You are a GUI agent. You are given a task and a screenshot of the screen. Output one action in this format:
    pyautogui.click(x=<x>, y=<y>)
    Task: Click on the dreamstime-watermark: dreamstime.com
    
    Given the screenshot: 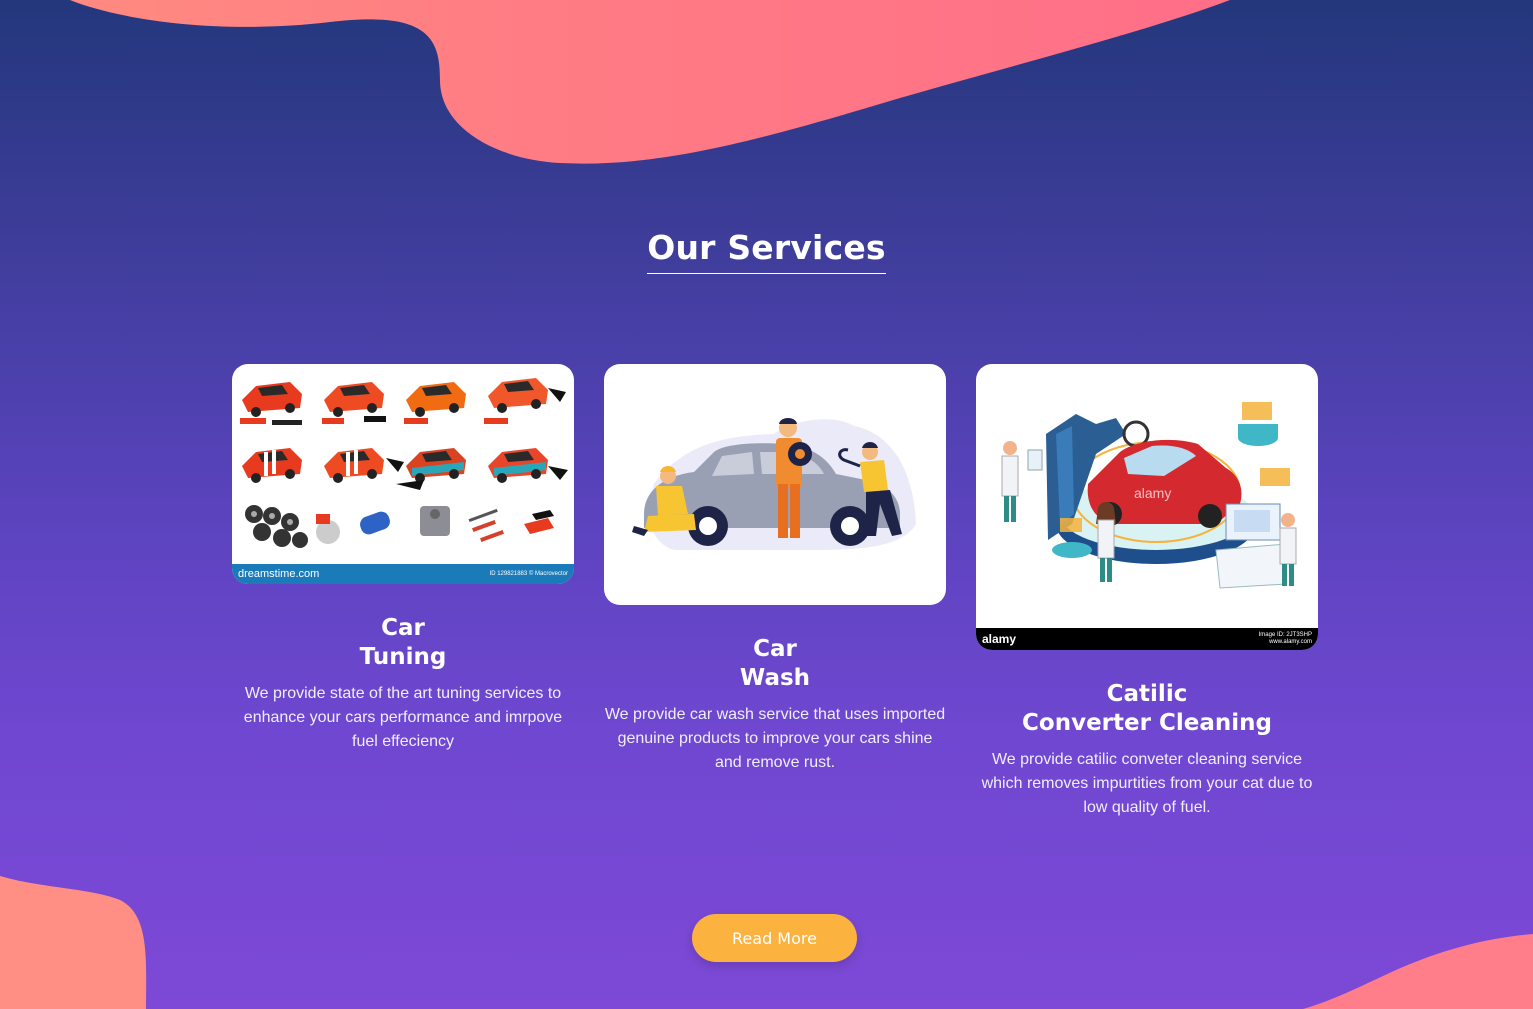 What is the action you would take?
    pyautogui.click(x=279, y=574)
    